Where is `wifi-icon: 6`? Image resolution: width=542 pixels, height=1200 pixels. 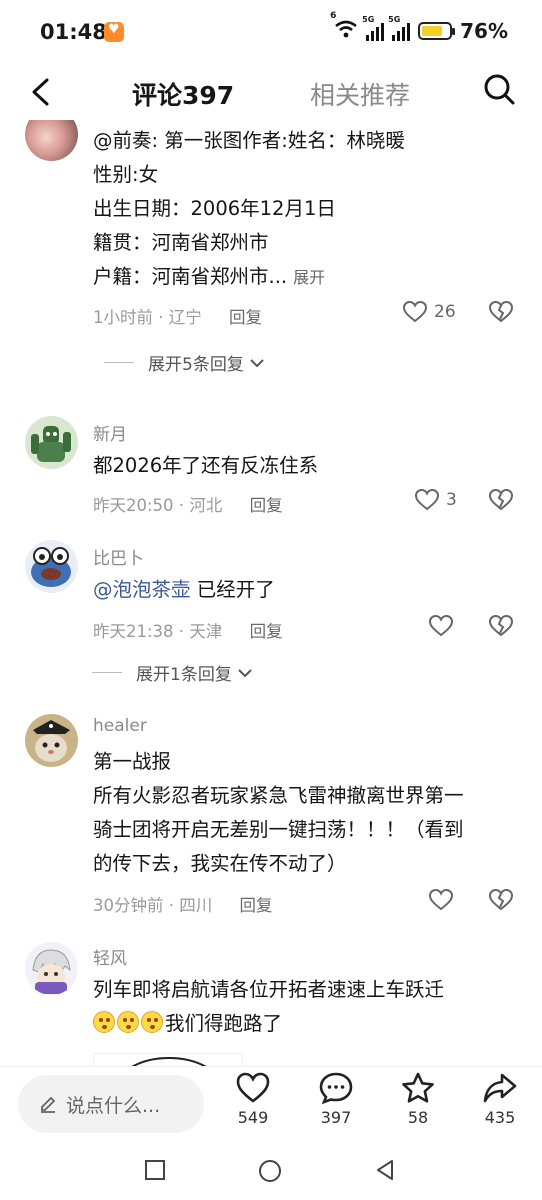
wifi-icon: 6 is located at coordinates (344, 27).